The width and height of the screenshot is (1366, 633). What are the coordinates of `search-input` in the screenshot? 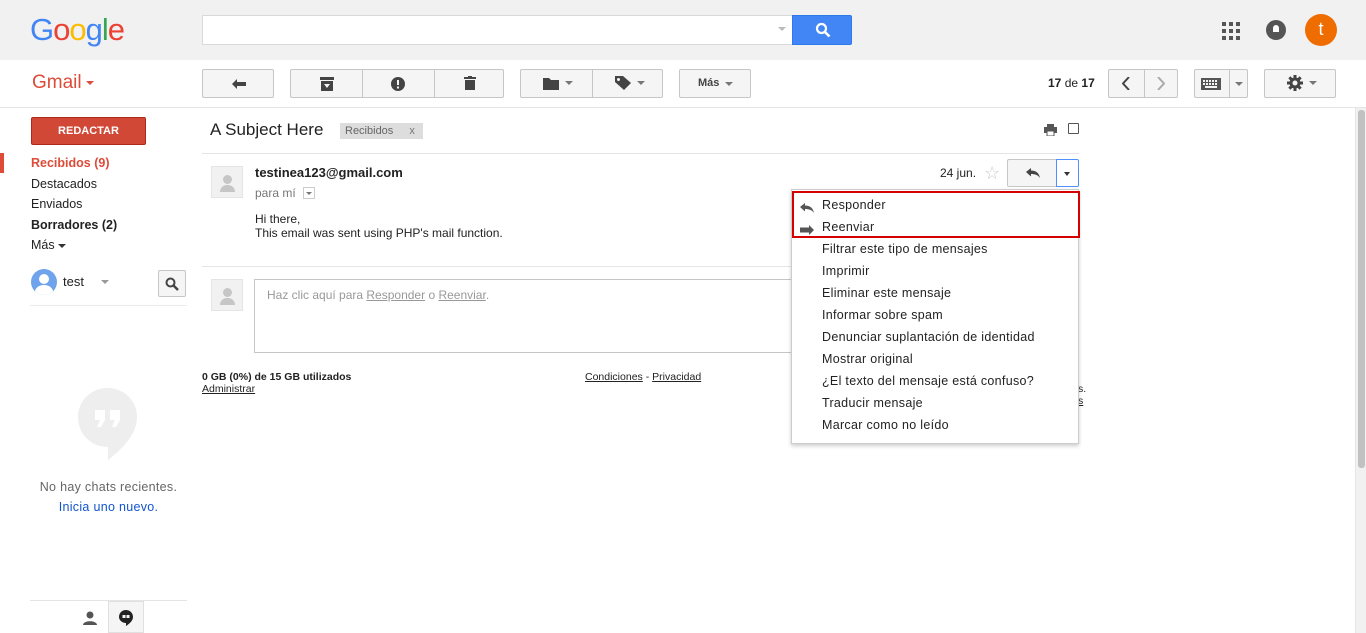 It's located at (497, 30).